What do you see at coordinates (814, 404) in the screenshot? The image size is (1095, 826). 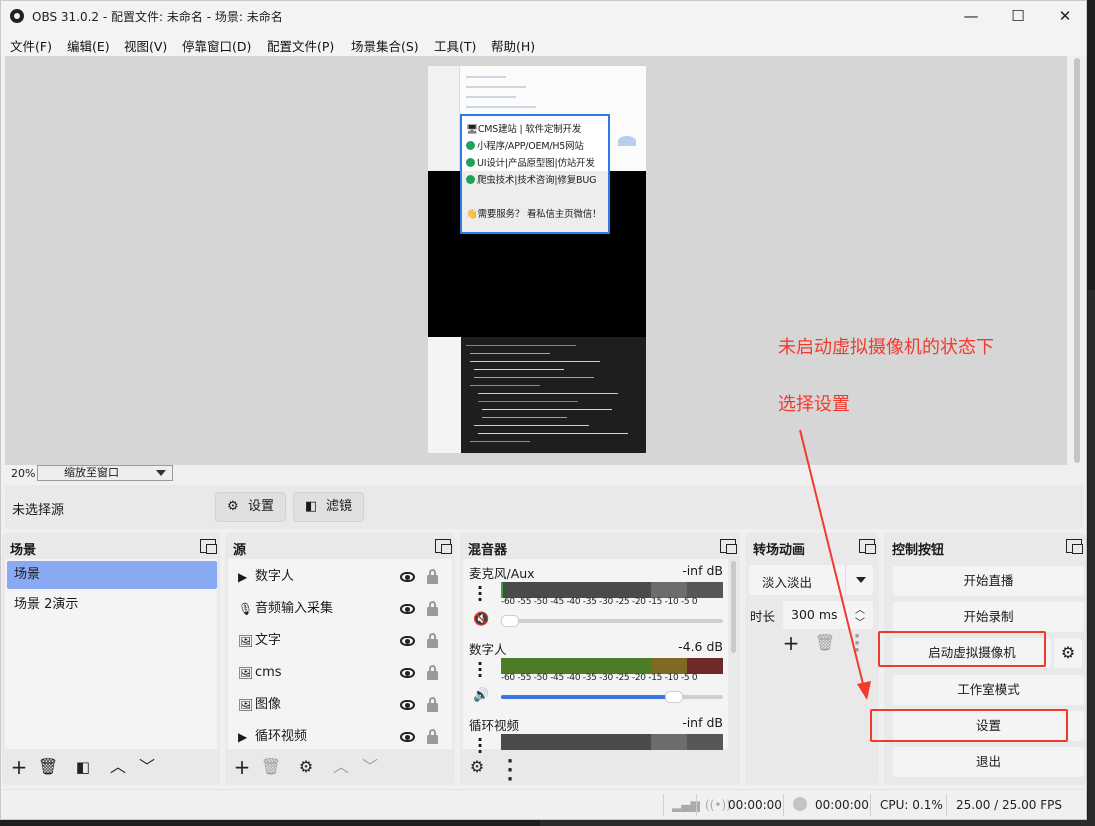 I see `annotation-line-2: 选择设置` at bounding box center [814, 404].